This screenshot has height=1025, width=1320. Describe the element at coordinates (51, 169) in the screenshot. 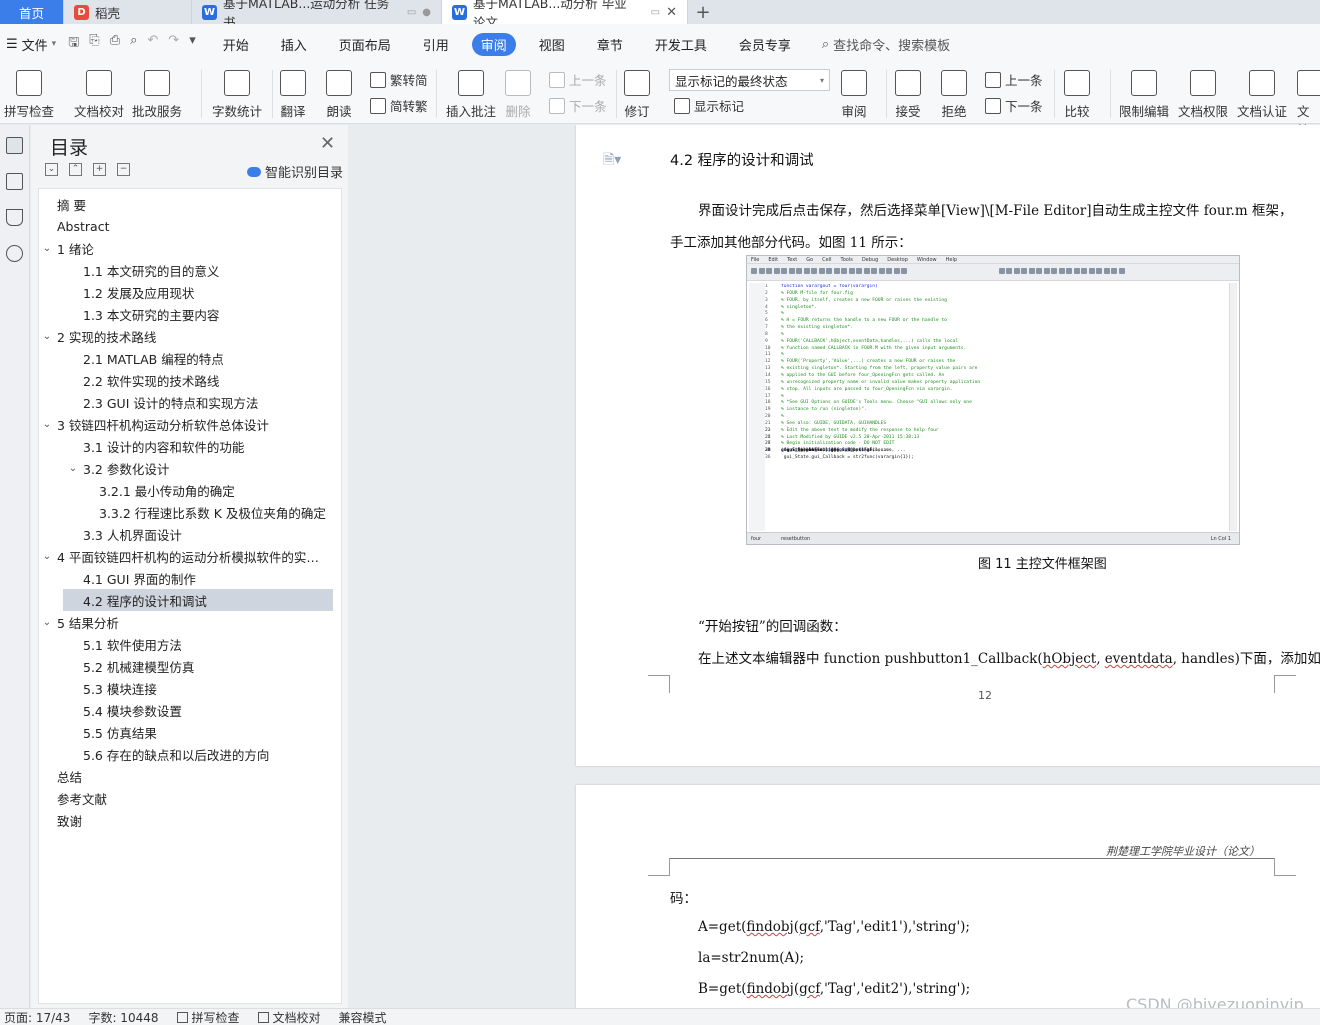

I see `collapse-all-icon: ⌄` at that location.